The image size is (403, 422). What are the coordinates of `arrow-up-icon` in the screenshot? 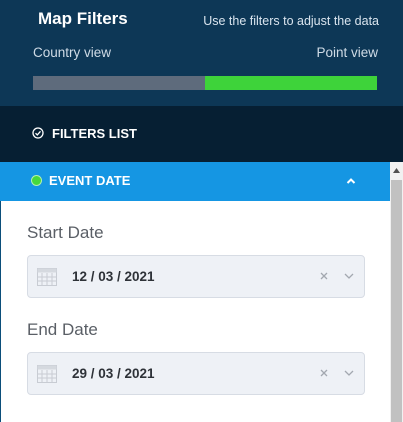 It's located at (396, 170).